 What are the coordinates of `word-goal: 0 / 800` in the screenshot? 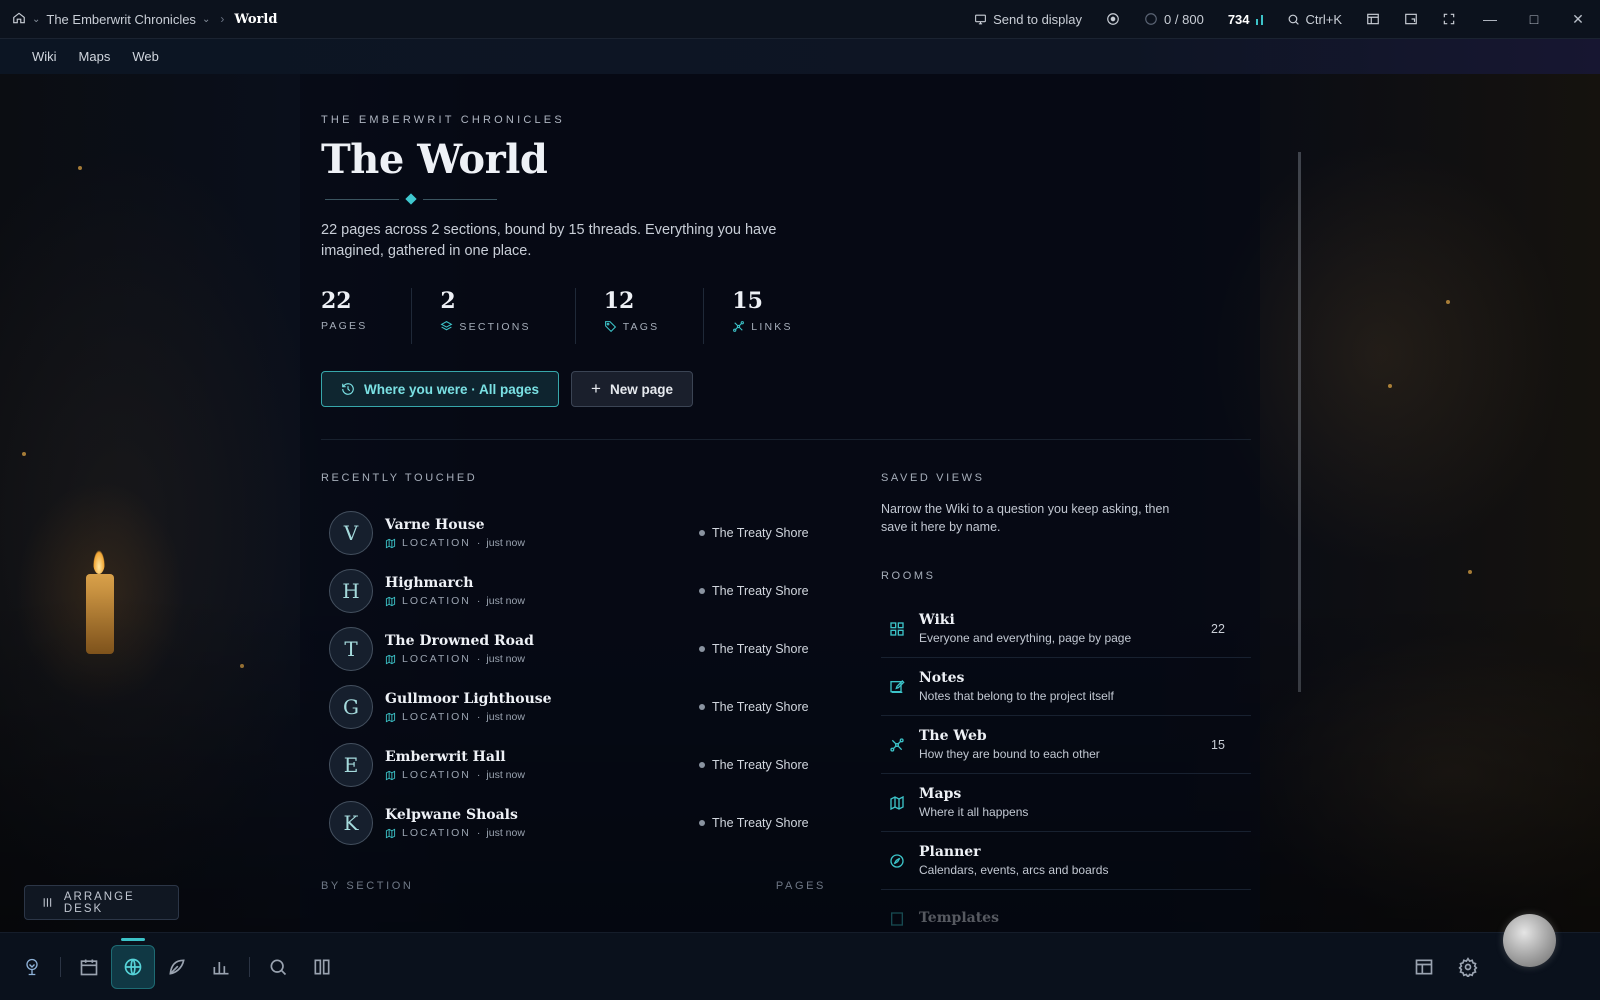 It's located at (1174, 19).